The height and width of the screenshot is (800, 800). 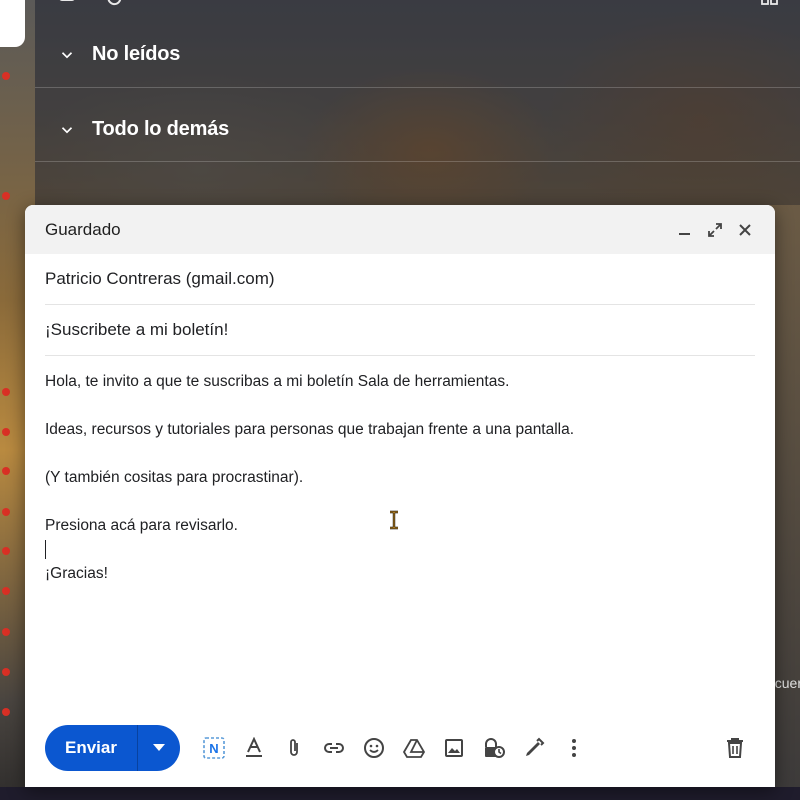 I want to click on text-format-icon, so click(x=254, y=748).